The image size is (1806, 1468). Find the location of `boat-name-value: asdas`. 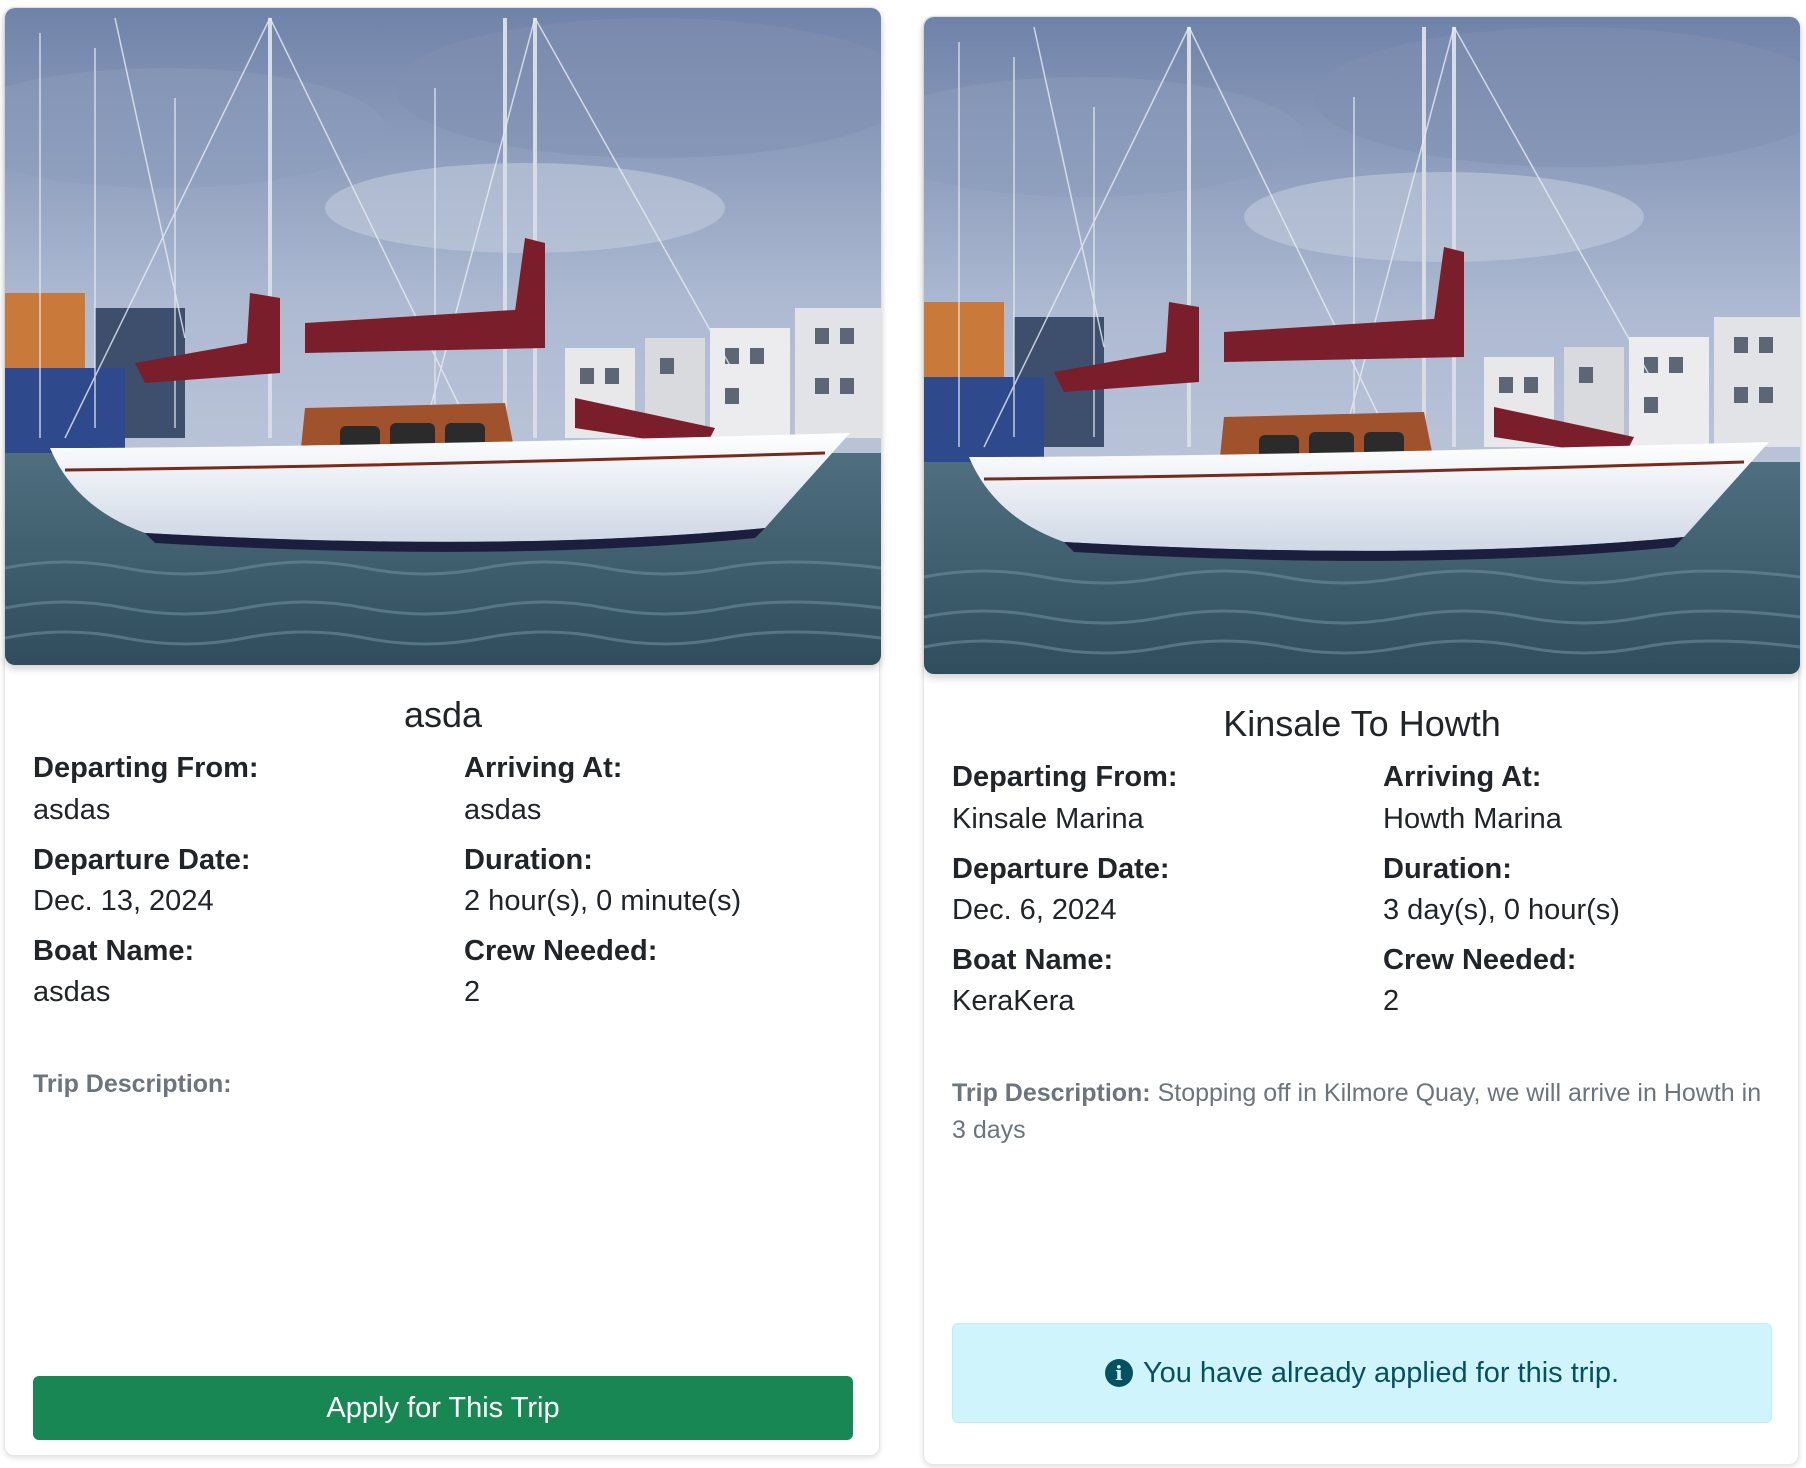

boat-name-value: asdas is located at coordinates (72, 992).